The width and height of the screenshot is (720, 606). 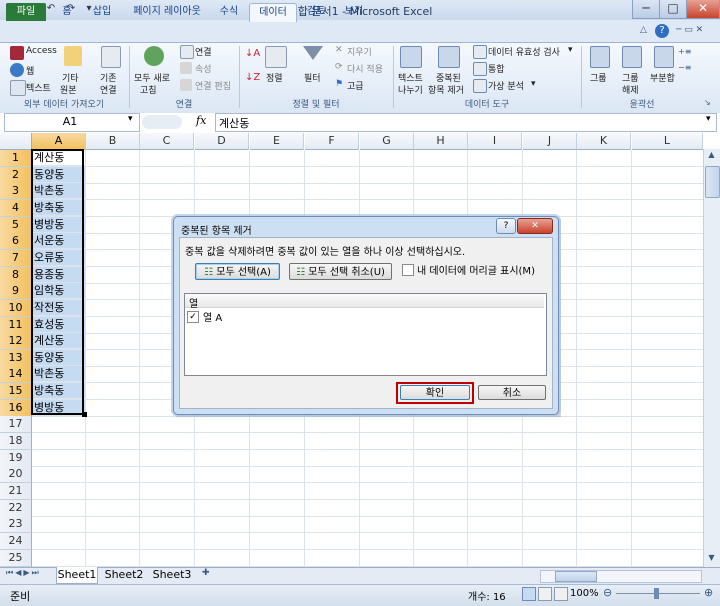 I want to click on insert-worksheet-icon: ✚, so click(x=208, y=574).